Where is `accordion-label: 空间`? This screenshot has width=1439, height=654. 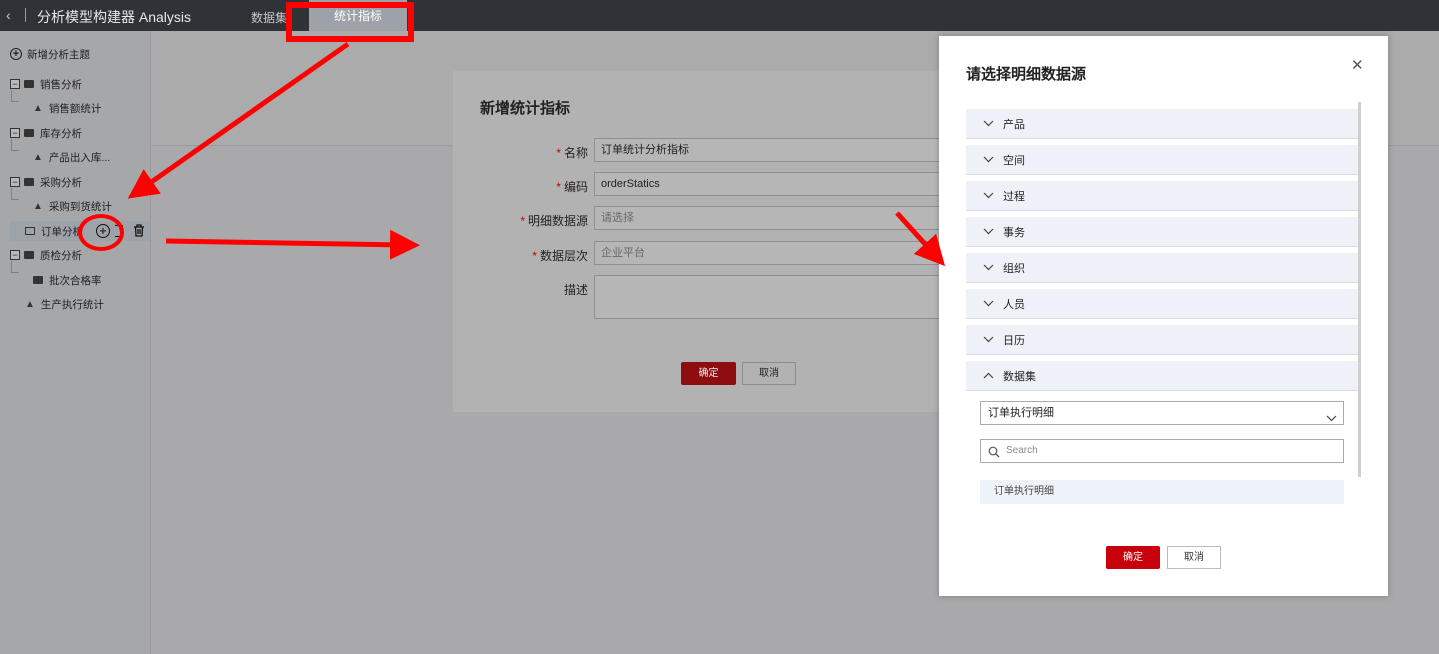
accordion-label: 空间 is located at coordinates (1014, 160).